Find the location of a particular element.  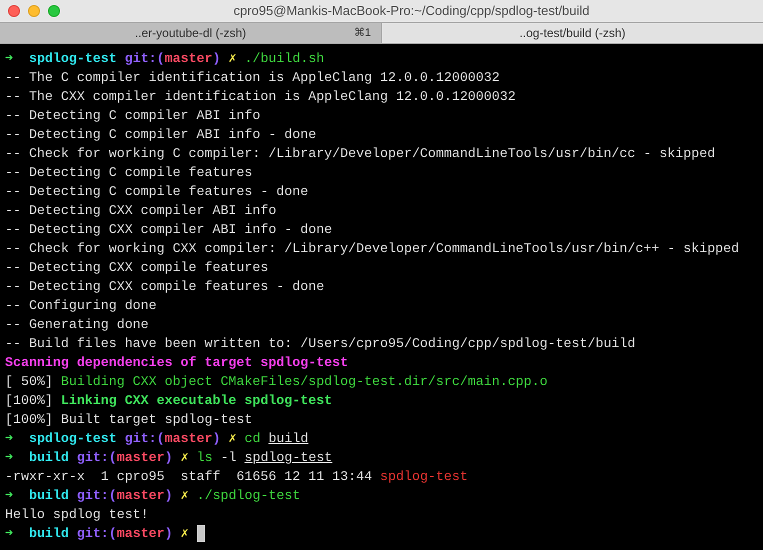

terminal-line: -- Check for working C compiler: /Library/Developer/CommandLineTools/usr/bin/cc - skipped is located at coordinates (360, 154).